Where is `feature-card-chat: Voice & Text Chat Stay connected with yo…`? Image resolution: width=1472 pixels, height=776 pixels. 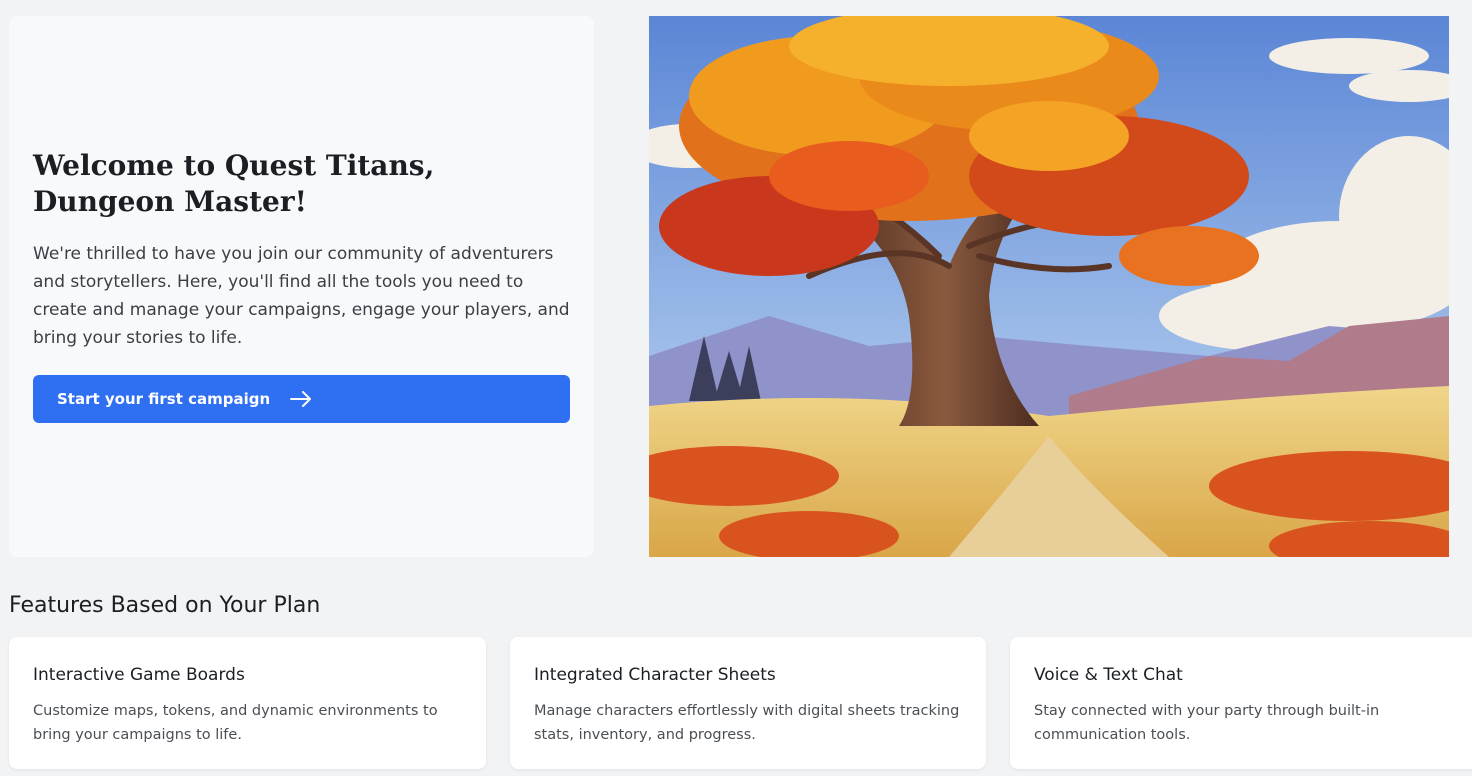 feature-card-chat: Voice & Text Chat Stay connected with yo… is located at coordinates (1241, 703).